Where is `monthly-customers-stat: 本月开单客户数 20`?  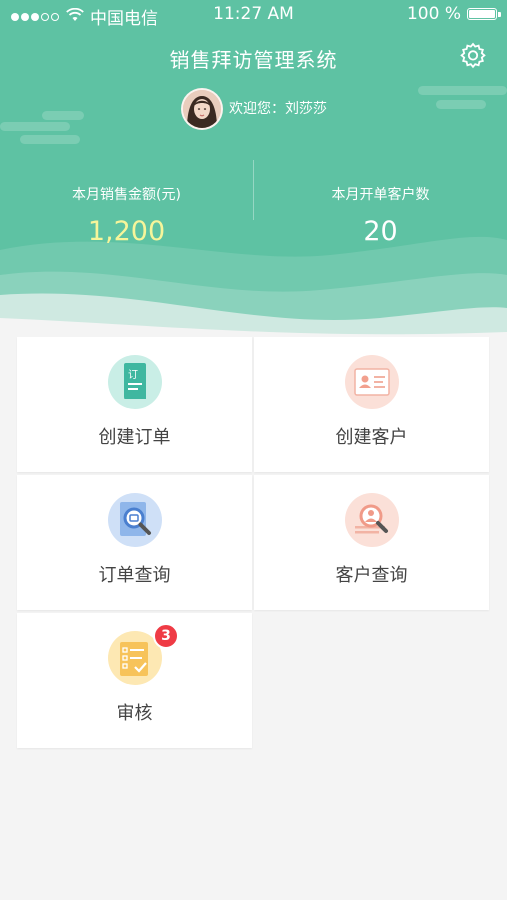 monthly-customers-stat: 本月开单客户数 20 is located at coordinates (380, 215).